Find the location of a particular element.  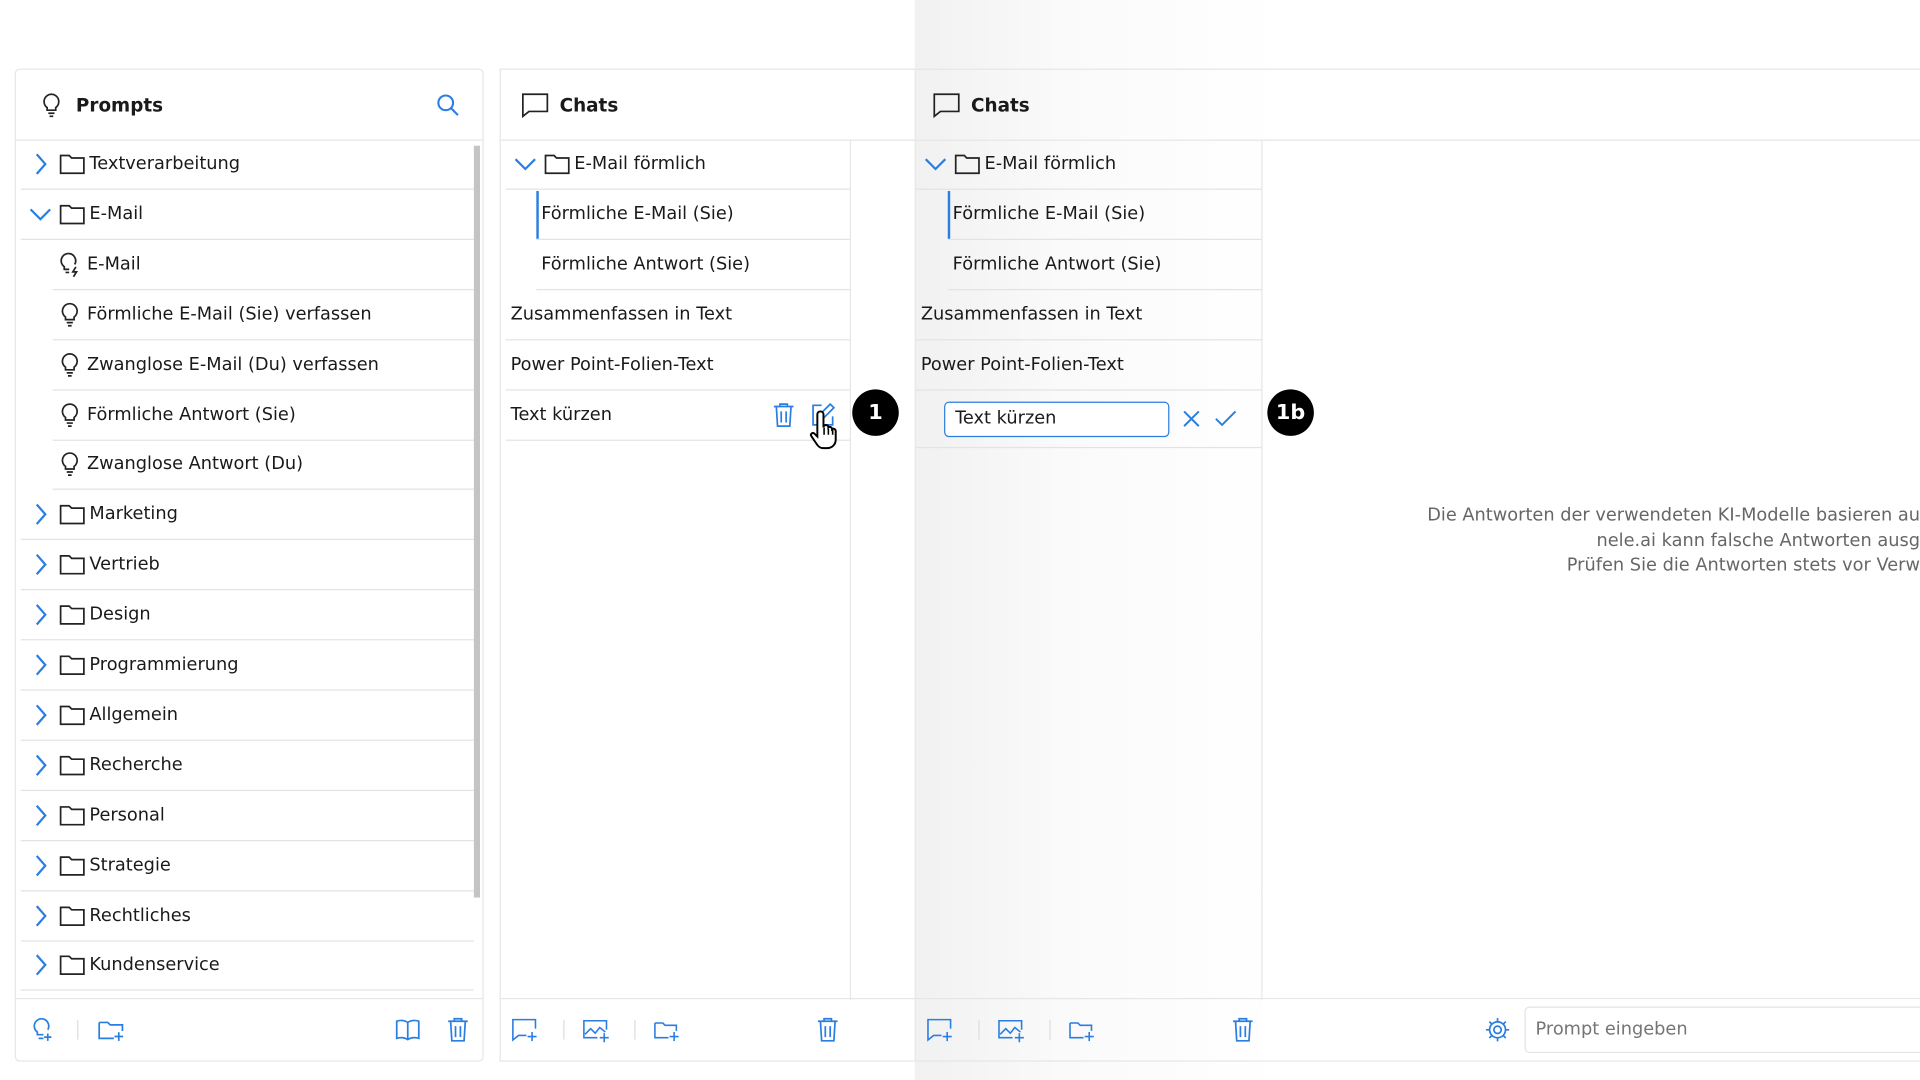

item-label: Zwanglose Antwort (Du) is located at coordinates (195, 464).